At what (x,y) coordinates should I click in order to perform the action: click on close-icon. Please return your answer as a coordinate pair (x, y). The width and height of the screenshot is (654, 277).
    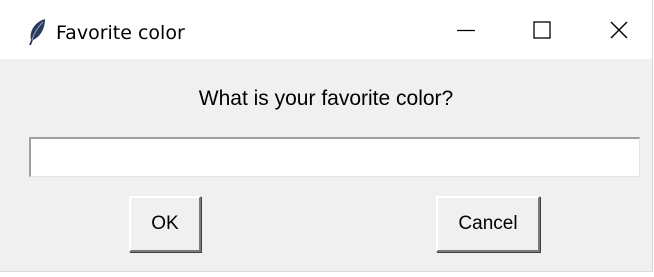
    Looking at the image, I should click on (619, 32).